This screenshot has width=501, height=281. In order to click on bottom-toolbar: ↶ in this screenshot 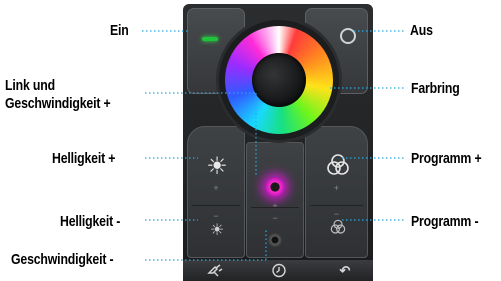, I will do `click(278, 270)`.